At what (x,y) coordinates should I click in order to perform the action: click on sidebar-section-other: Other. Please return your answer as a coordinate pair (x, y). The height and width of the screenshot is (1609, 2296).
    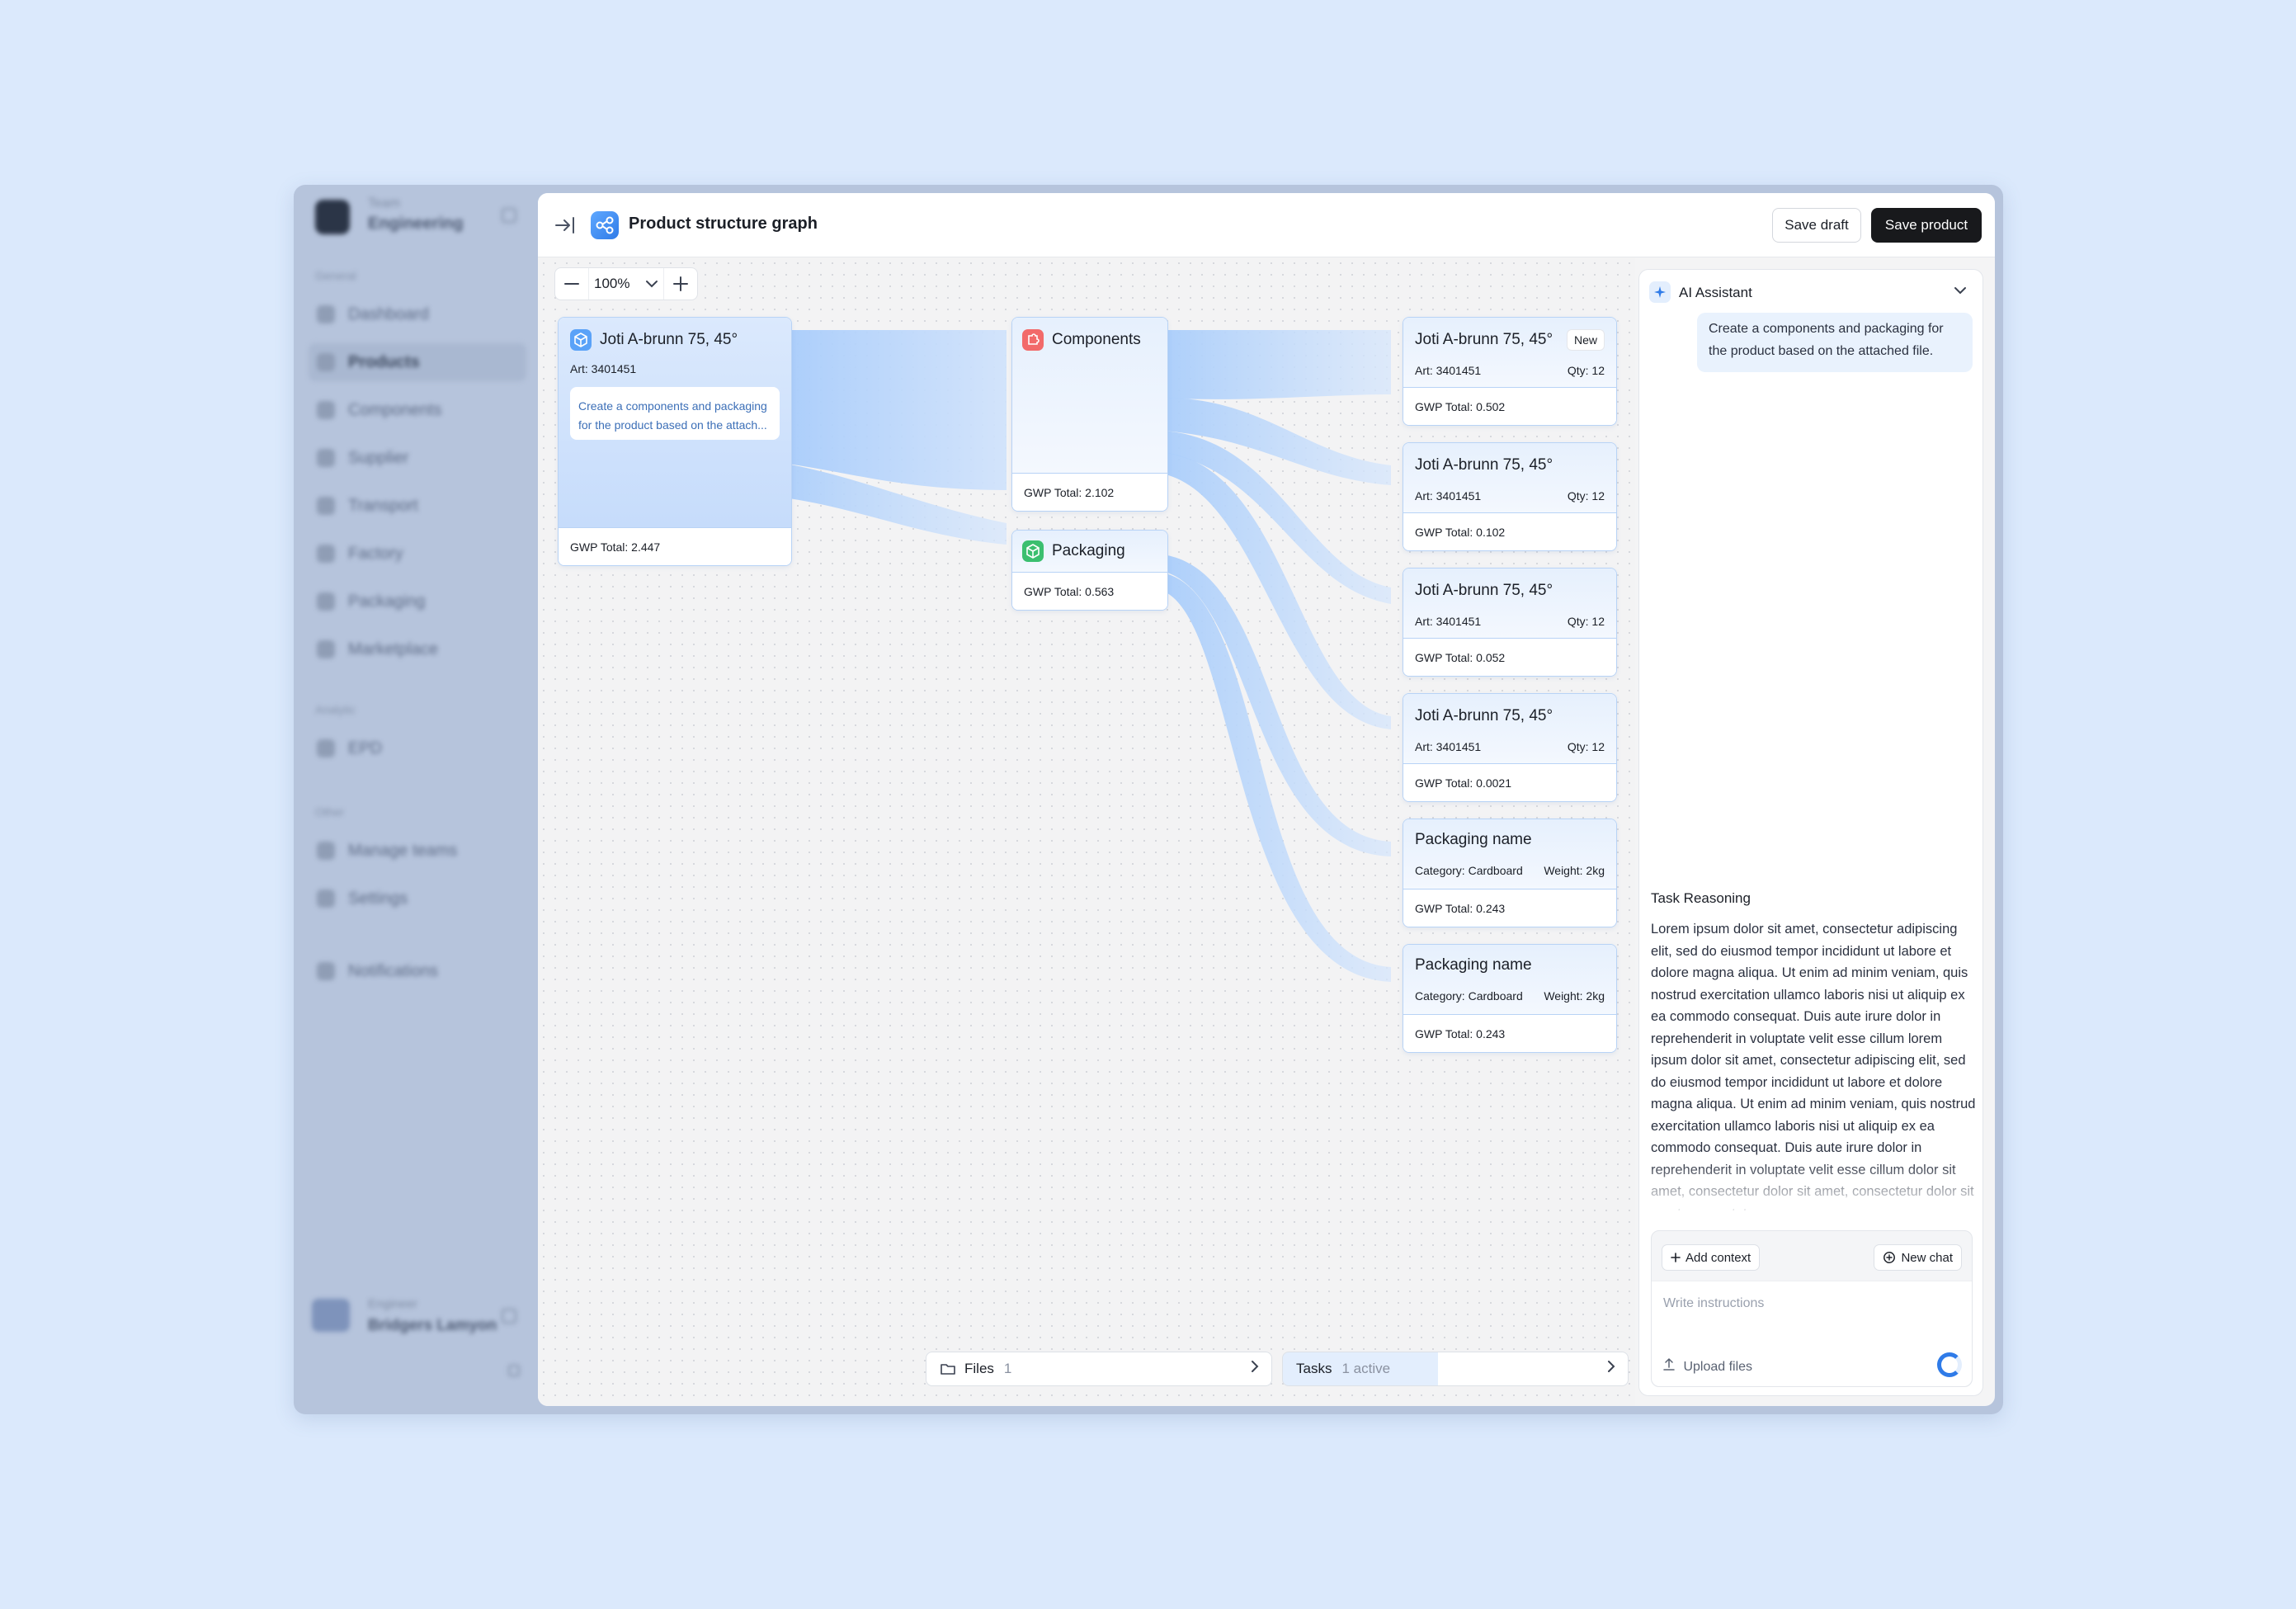
    Looking at the image, I should click on (330, 812).